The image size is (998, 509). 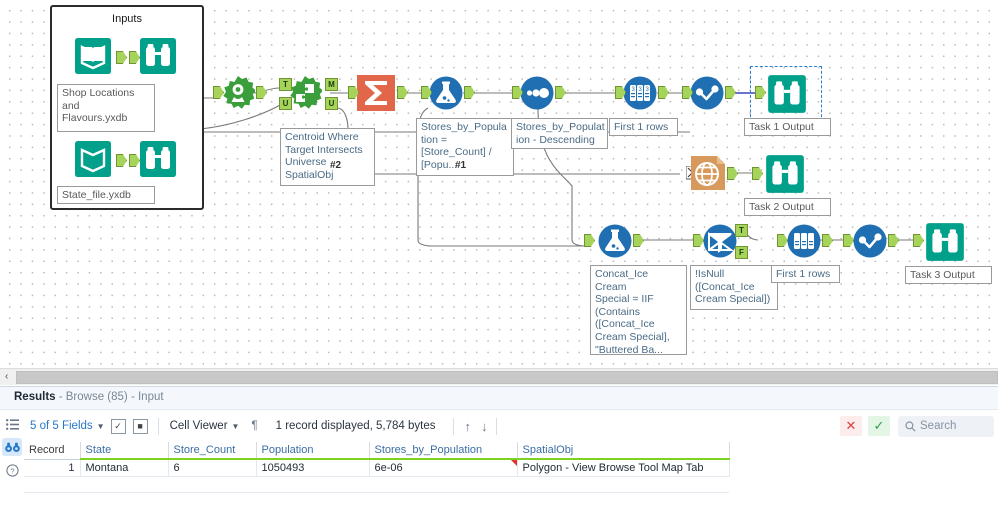 I want to click on list-view-icon, so click(x=12, y=424).